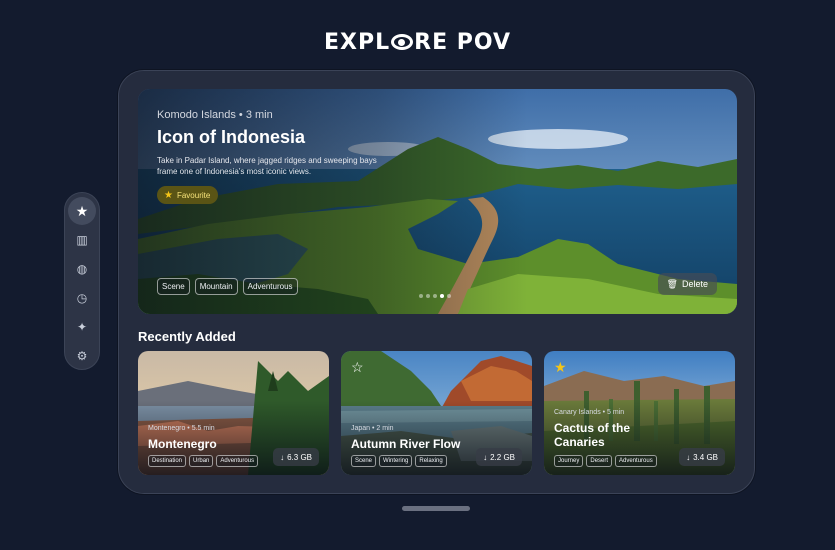 The image size is (835, 550). What do you see at coordinates (167, 461) in the screenshot?
I see `tag: Destination` at bounding box center [167, 461].